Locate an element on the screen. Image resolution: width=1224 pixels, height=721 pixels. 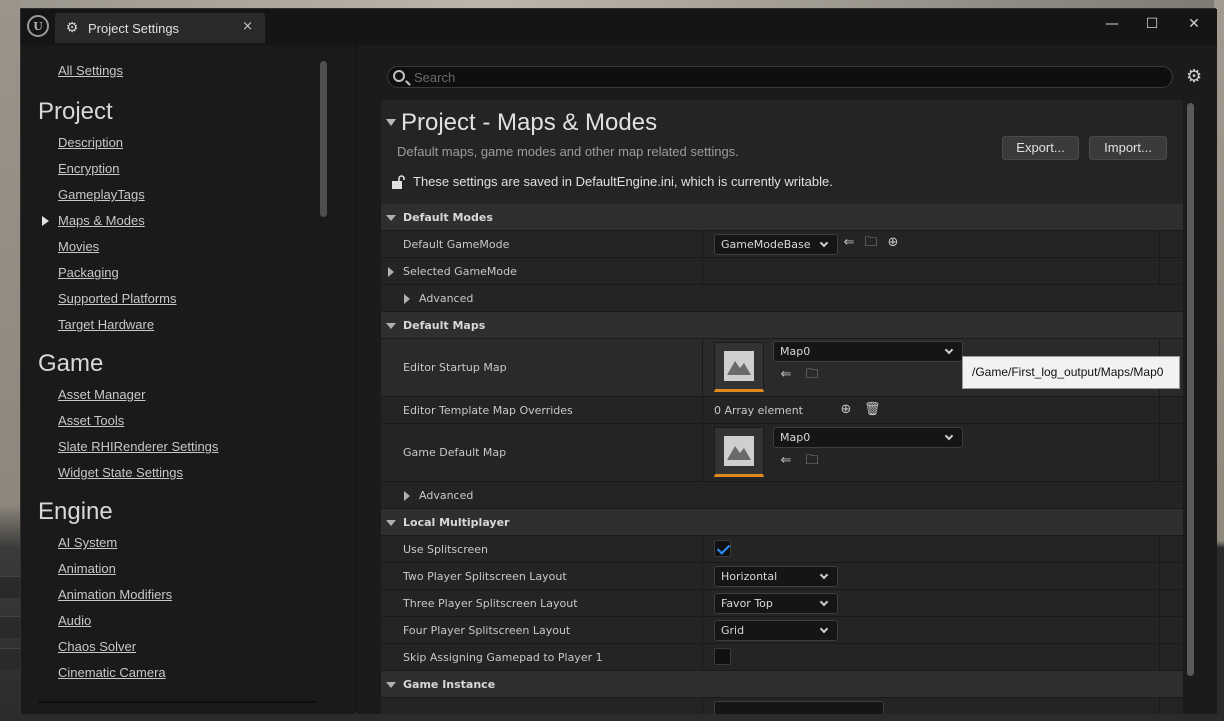
prop-label: Game Default Map is located at coordinates (455, 452).